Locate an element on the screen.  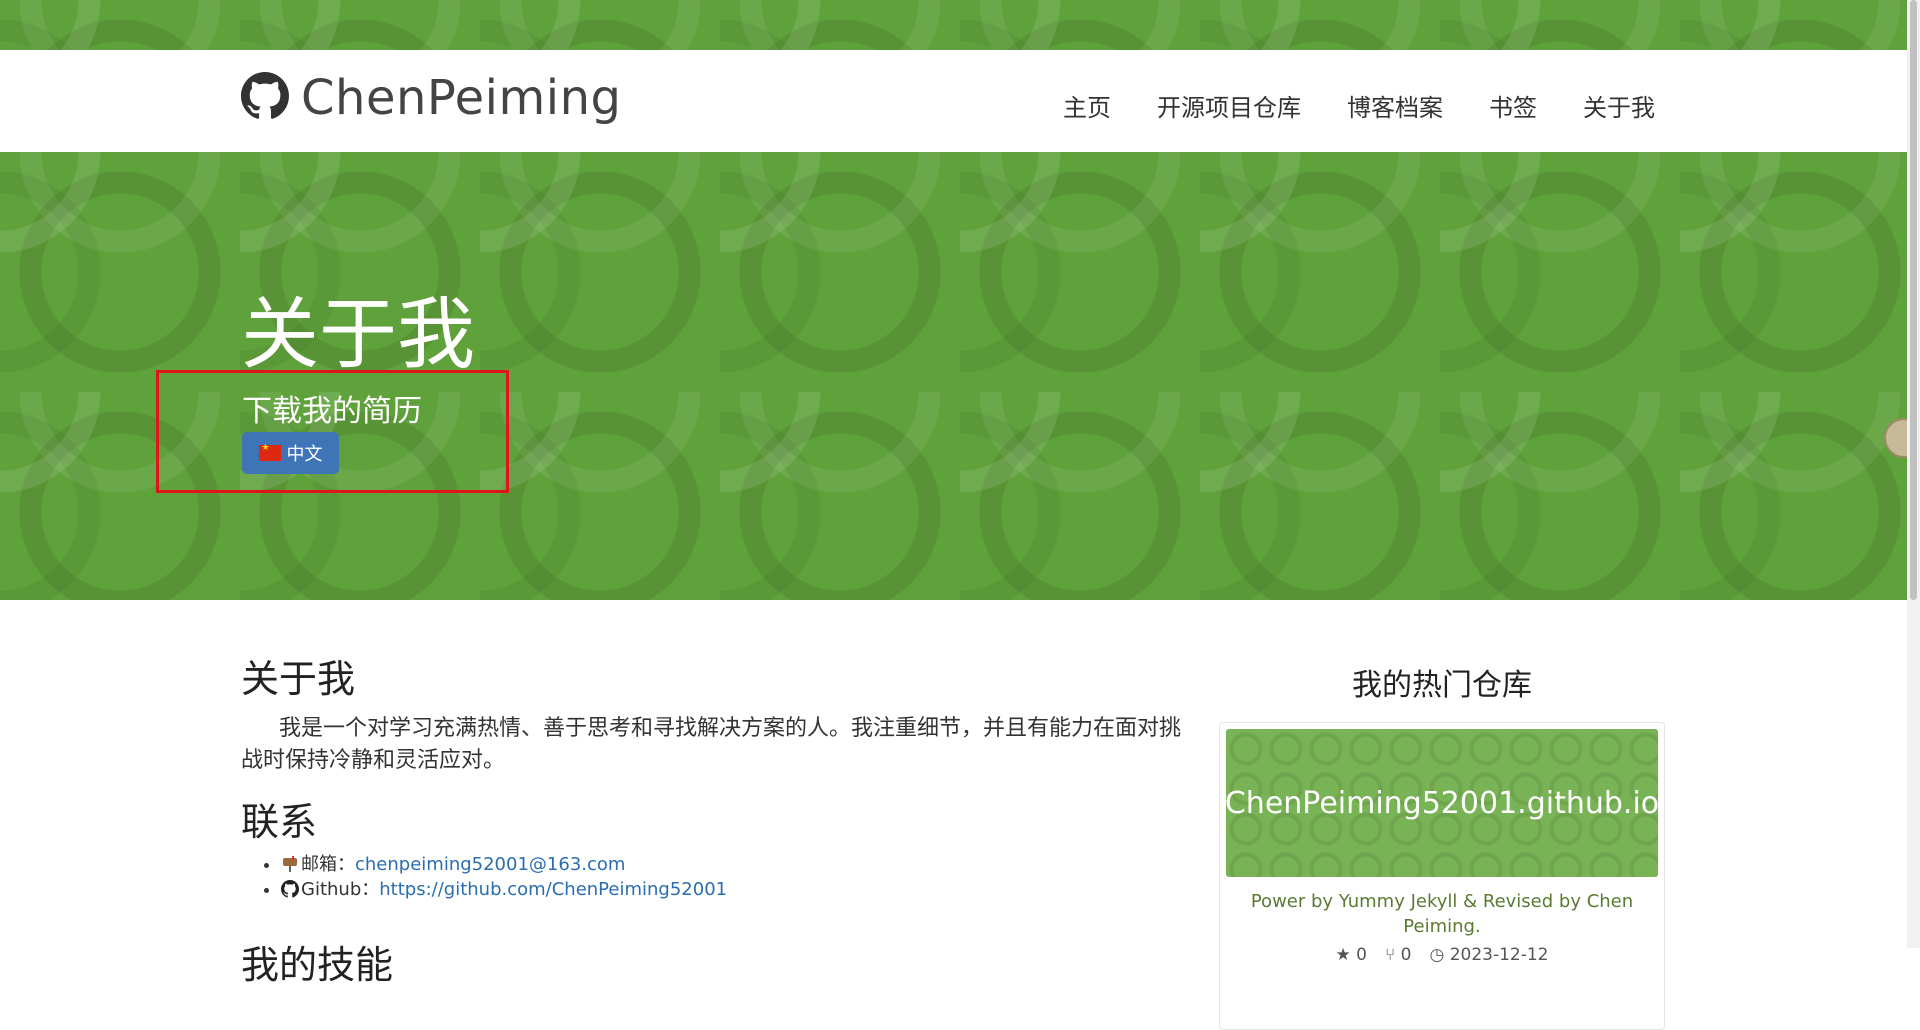
repo-date: ◷ 2023-12-12 is located at coordinates (1488, 955).